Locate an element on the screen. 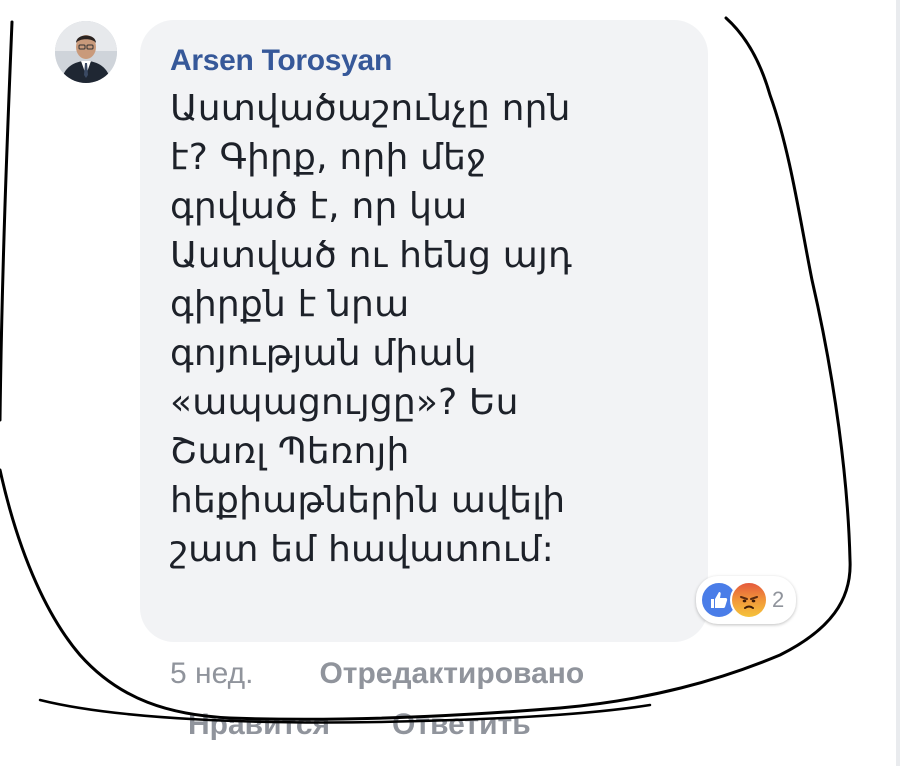 This screenshot has width=900, height=766. avatar-photo-icon is located at coordinates (86, 52).